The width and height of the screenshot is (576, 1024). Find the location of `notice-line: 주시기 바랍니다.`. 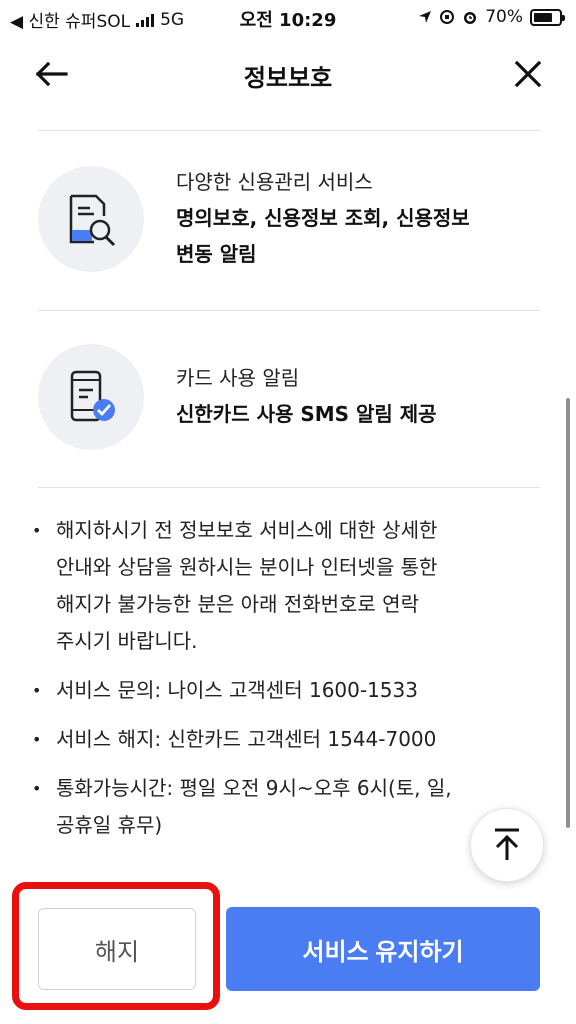

notice-line: 주시기 바랍니다. is located at coordinates (127, 641).